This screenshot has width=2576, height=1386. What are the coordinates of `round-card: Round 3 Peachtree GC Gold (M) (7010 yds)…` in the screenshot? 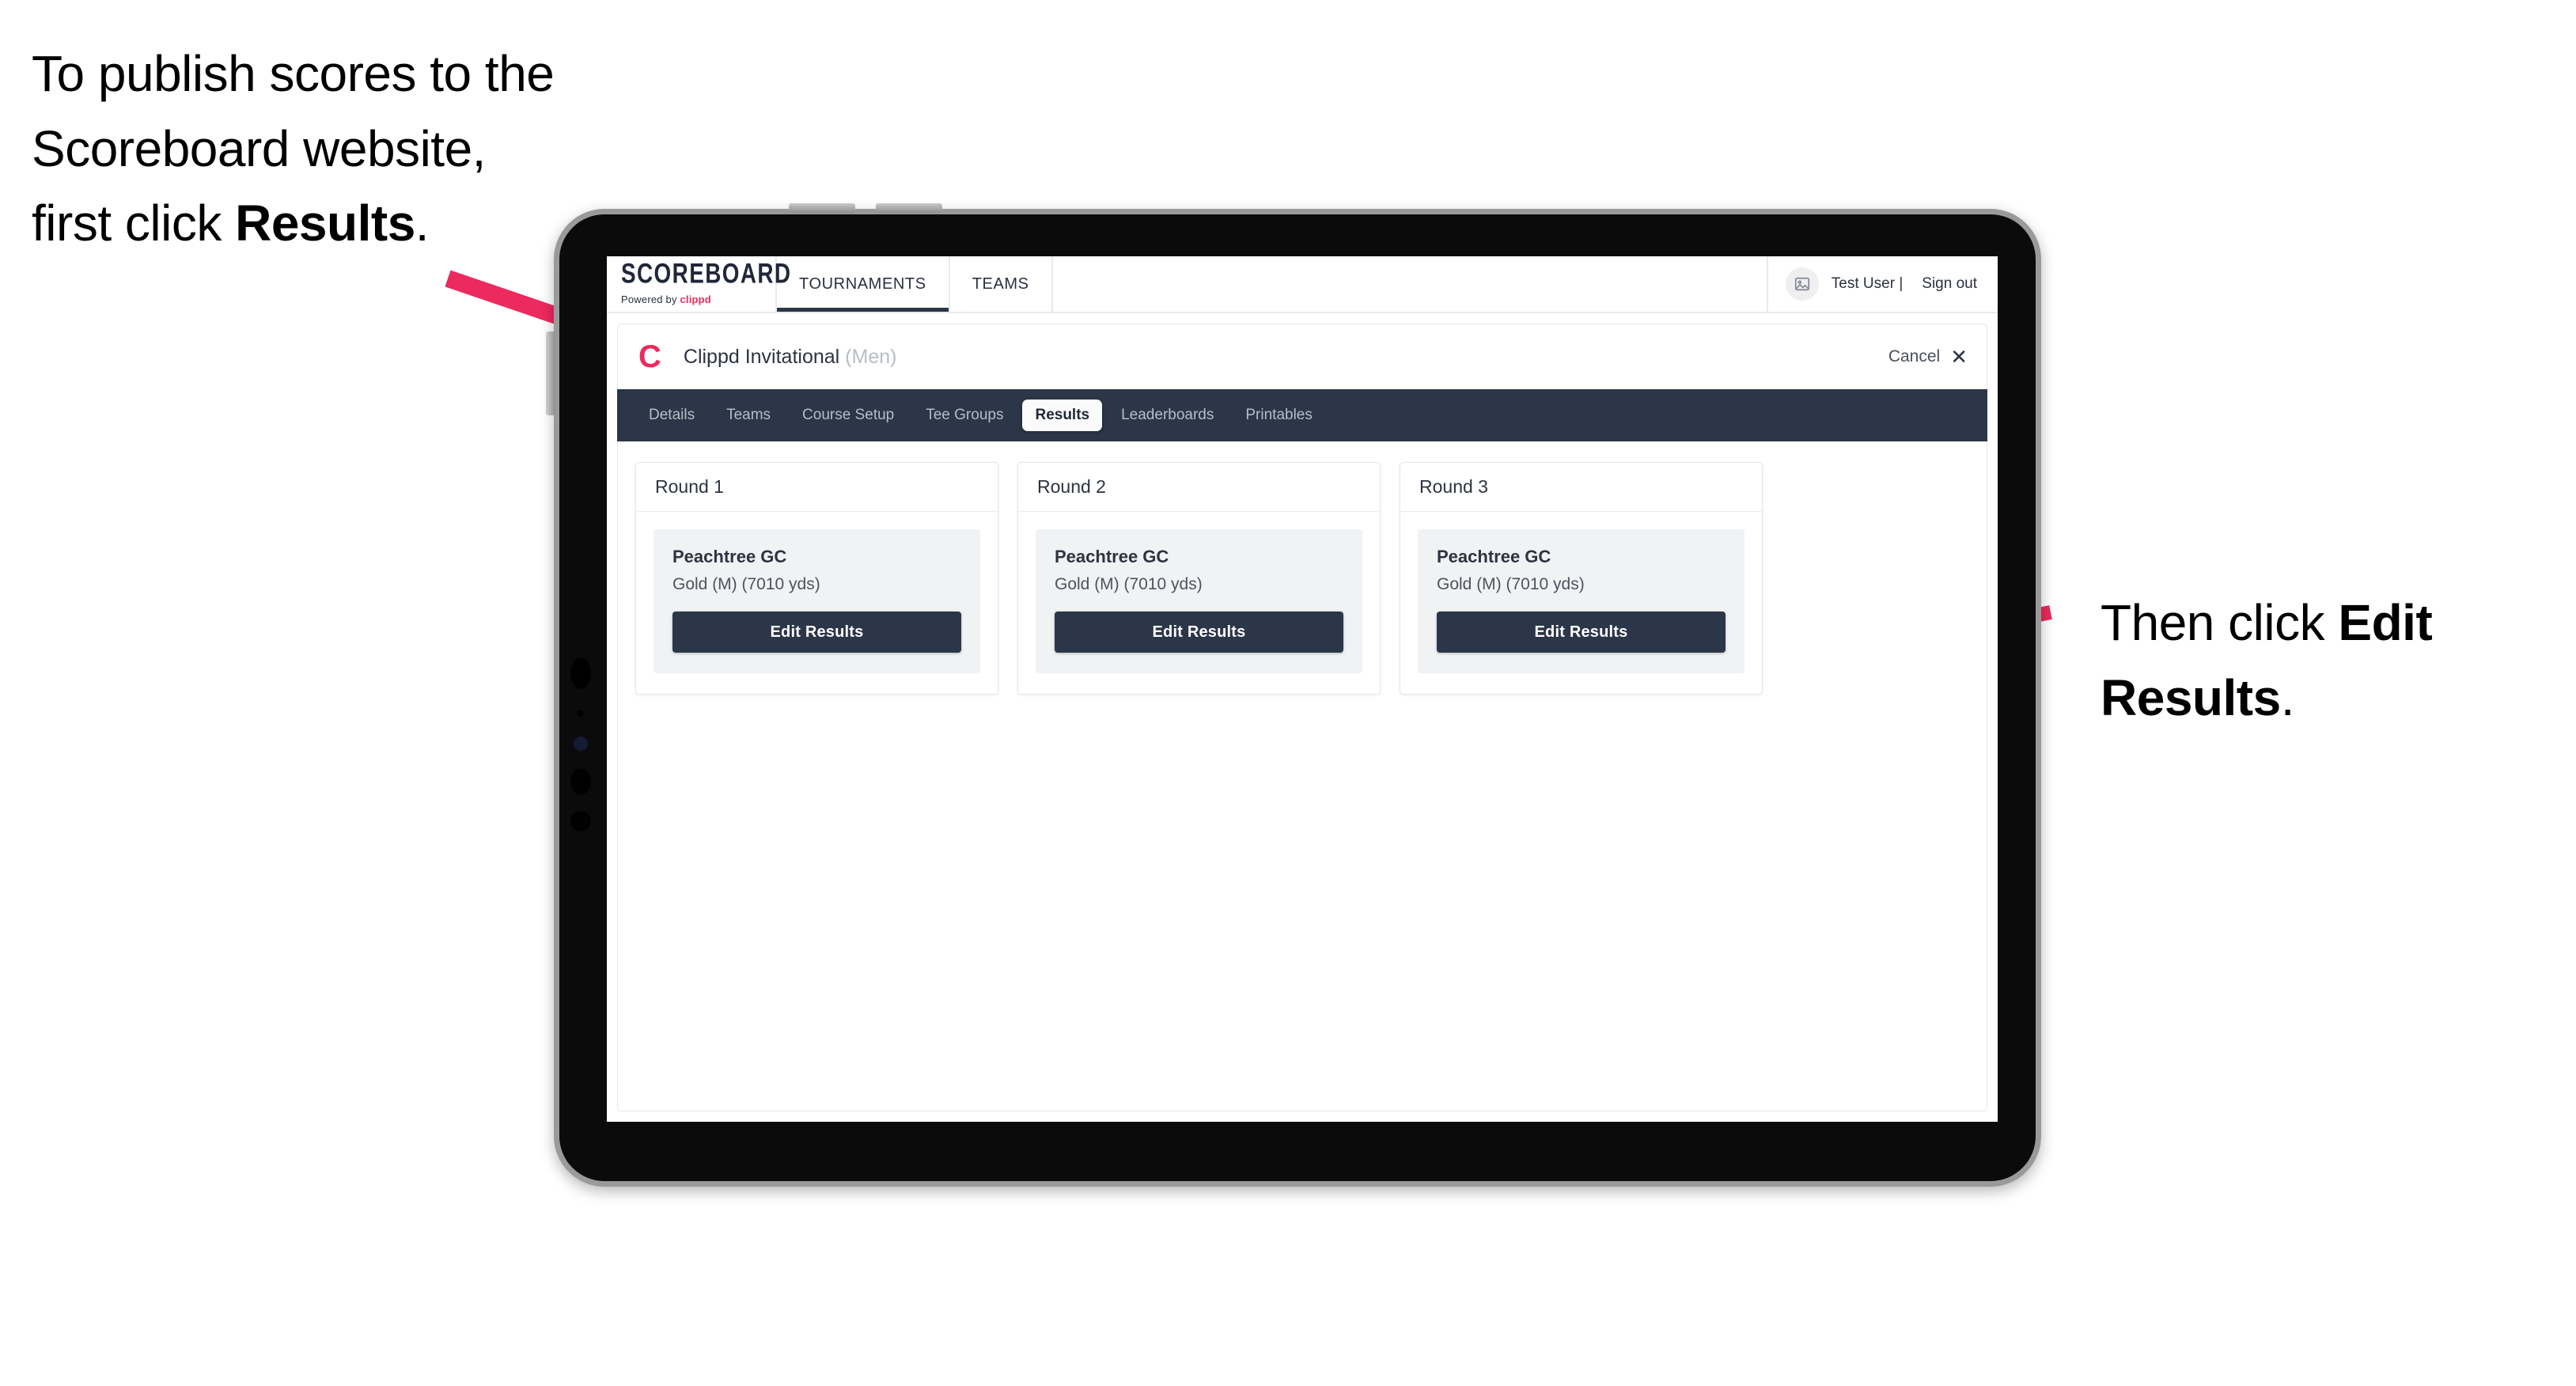 It's located at (1581, 579).